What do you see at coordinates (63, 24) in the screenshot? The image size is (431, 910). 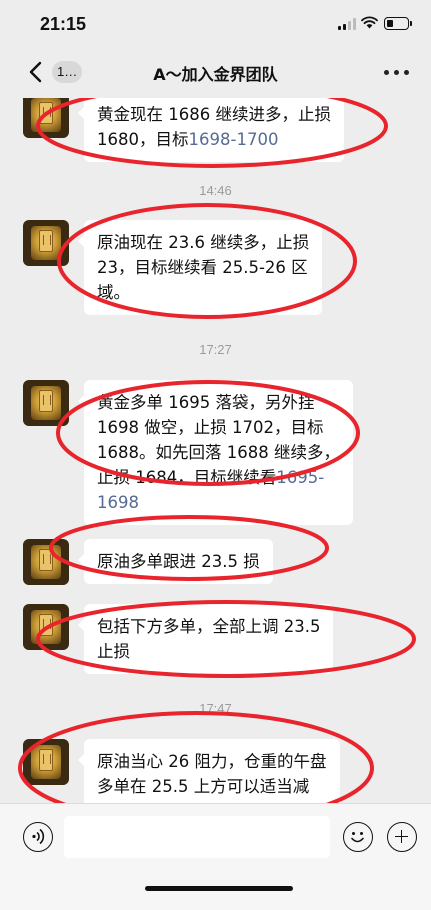 I see `status-time: 21:15` at bounding box center [63, 24].